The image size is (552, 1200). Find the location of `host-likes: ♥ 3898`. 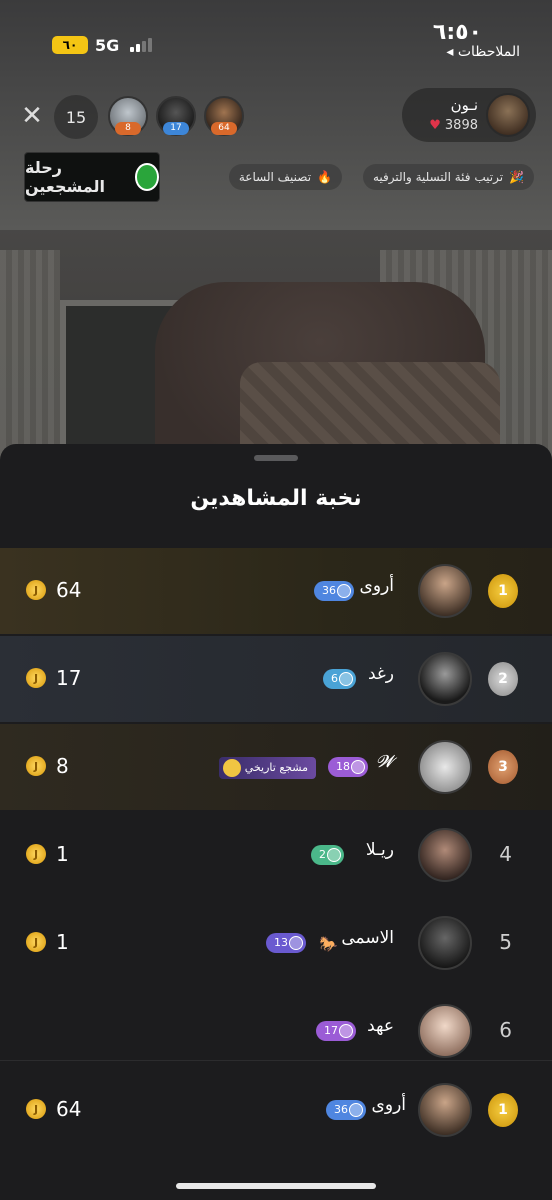

host-likes: ♥ 3898 is located at coordinates (453, 125).